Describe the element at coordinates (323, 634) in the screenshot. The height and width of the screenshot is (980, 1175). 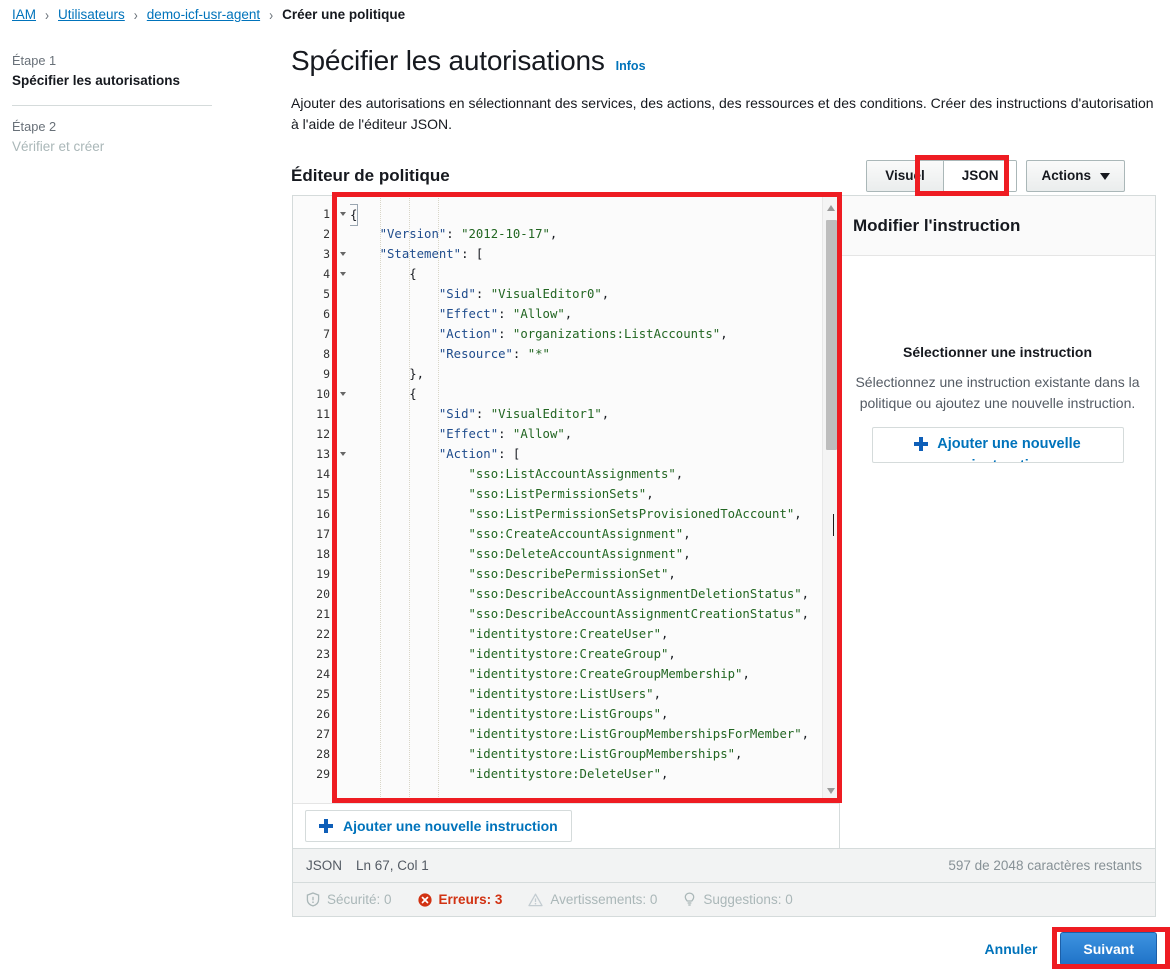
I see `line-number: 22` at that location.